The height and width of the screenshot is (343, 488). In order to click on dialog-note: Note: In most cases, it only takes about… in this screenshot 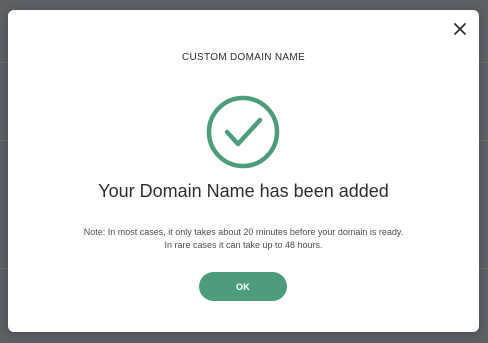, I will do `click(243, 239)`.